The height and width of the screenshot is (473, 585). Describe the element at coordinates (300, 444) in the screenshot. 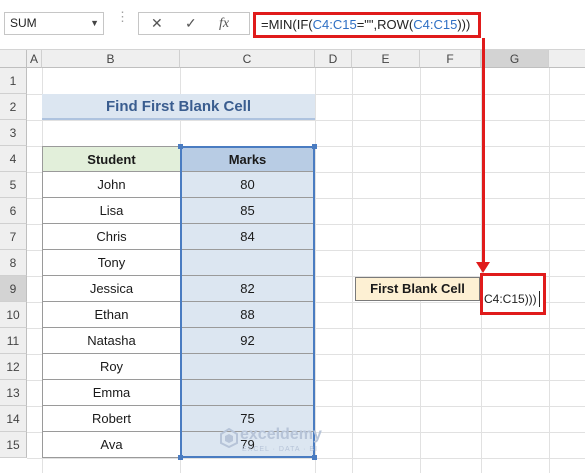

I see `watermark: exceldemy EXCEL · DATA · BI` at that location.